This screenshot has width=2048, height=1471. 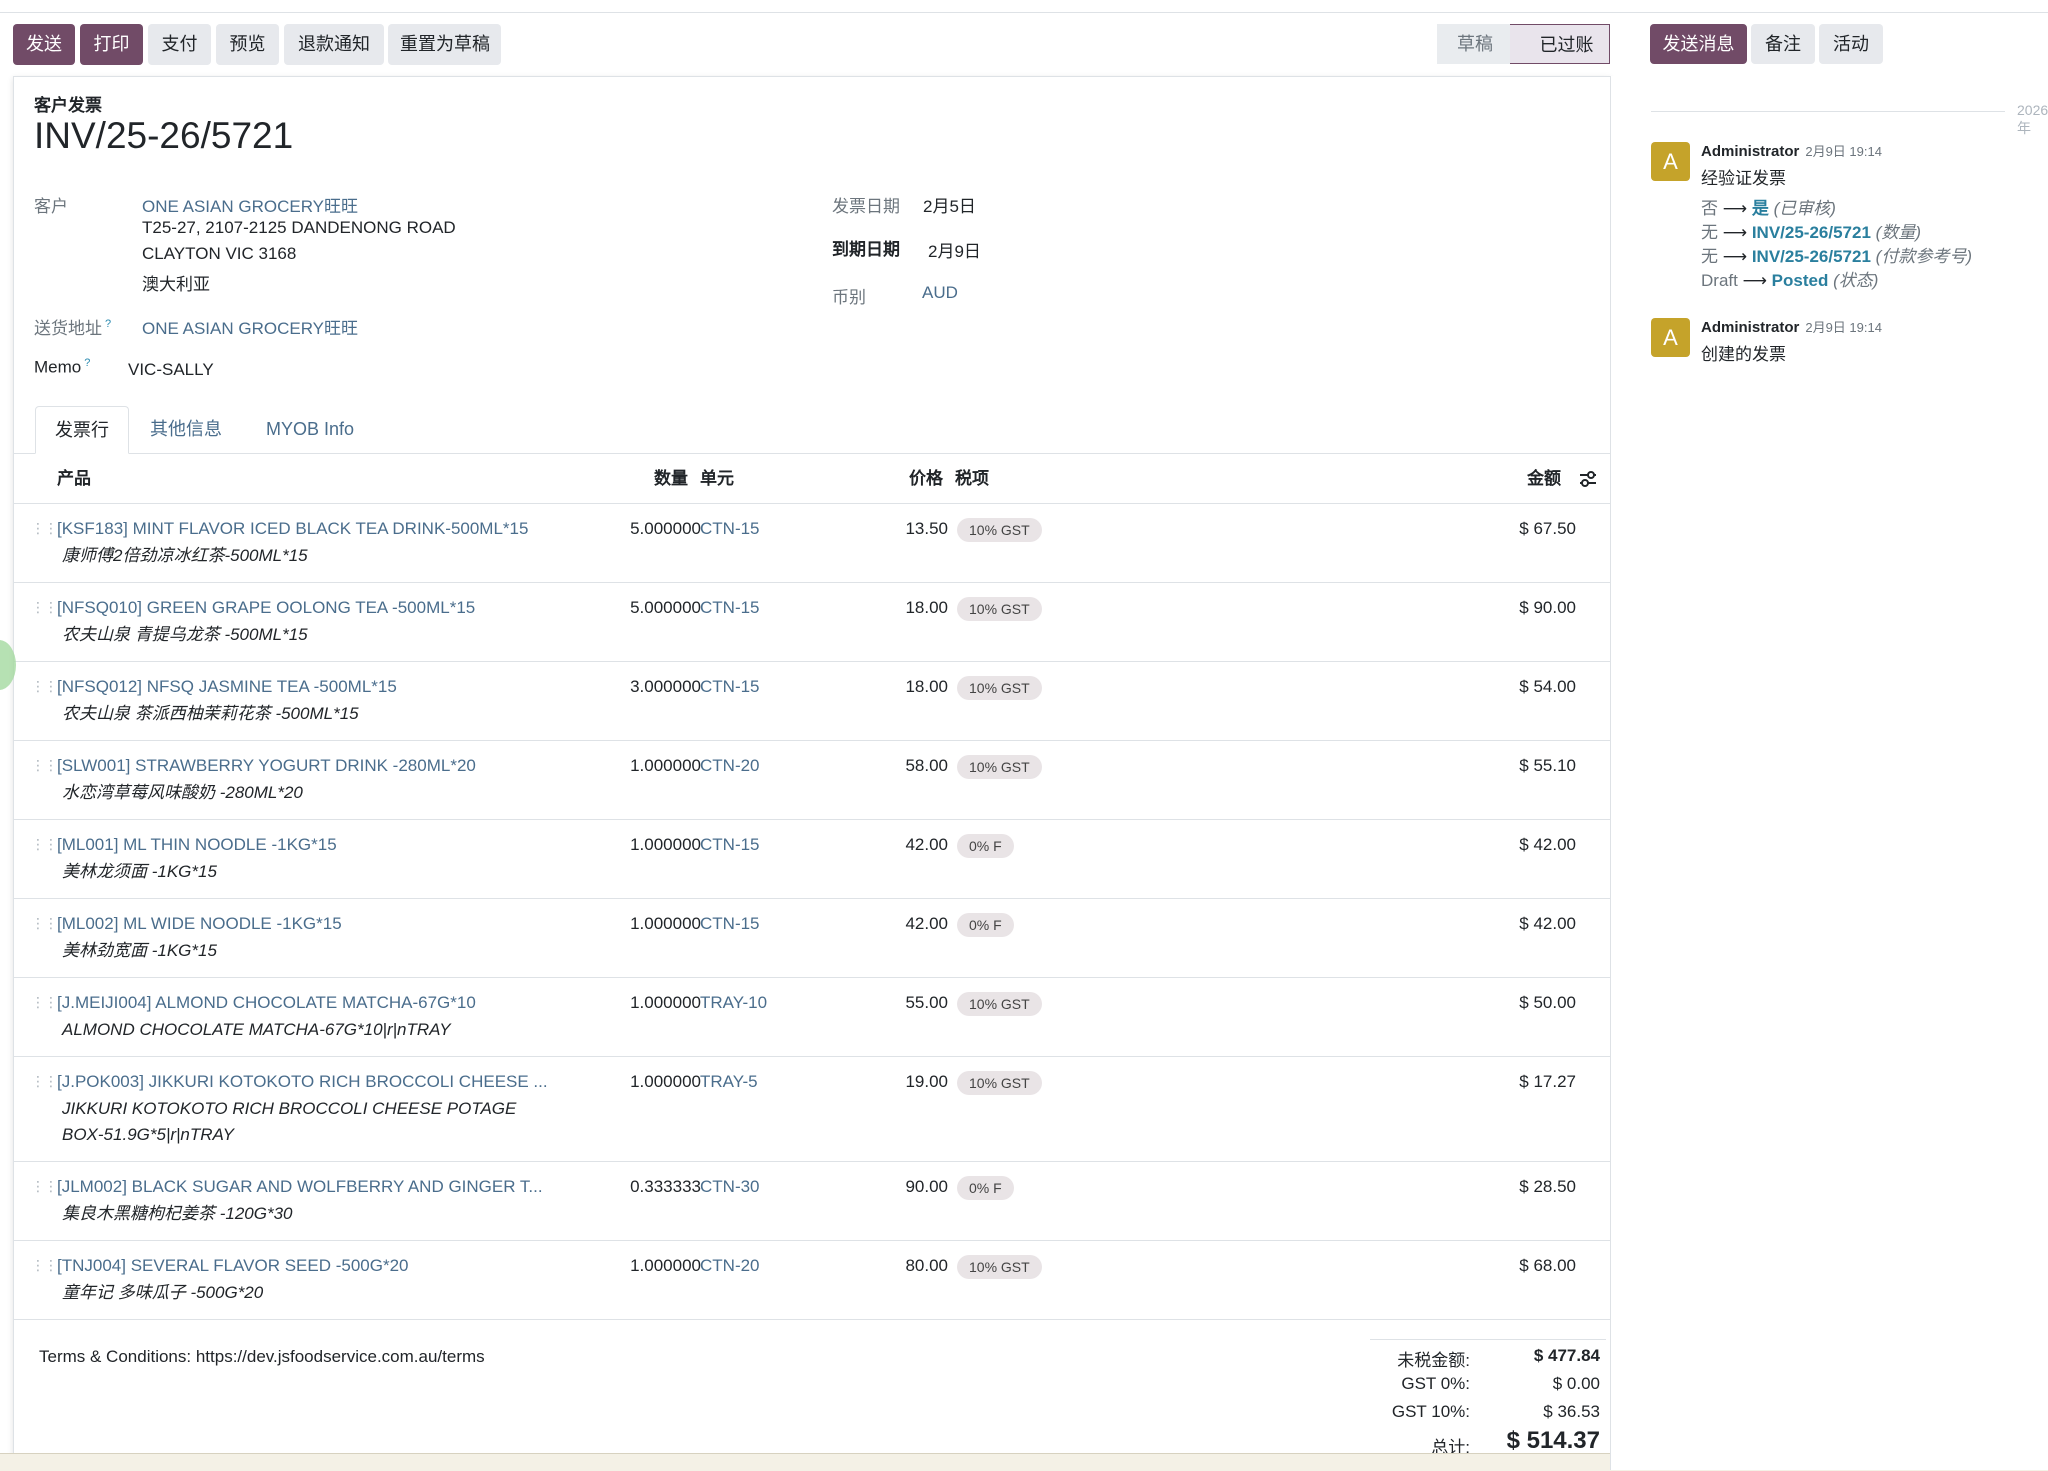 I want to click on reset-to-draft-button: 重置为草稿, so click(x=444, y=44).